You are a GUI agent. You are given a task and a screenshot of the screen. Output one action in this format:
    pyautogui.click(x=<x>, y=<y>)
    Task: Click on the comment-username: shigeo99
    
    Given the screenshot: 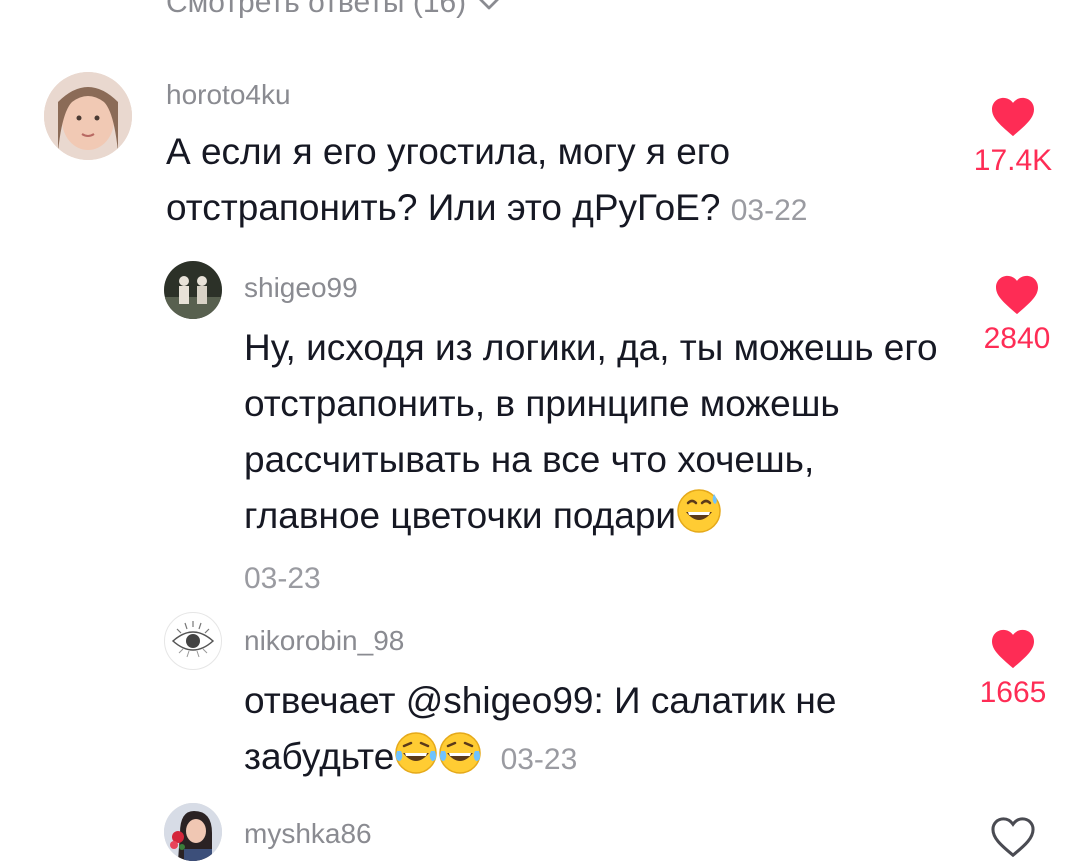 What is the action you would take?
    pyautogui.click(x=301, y=288)
    